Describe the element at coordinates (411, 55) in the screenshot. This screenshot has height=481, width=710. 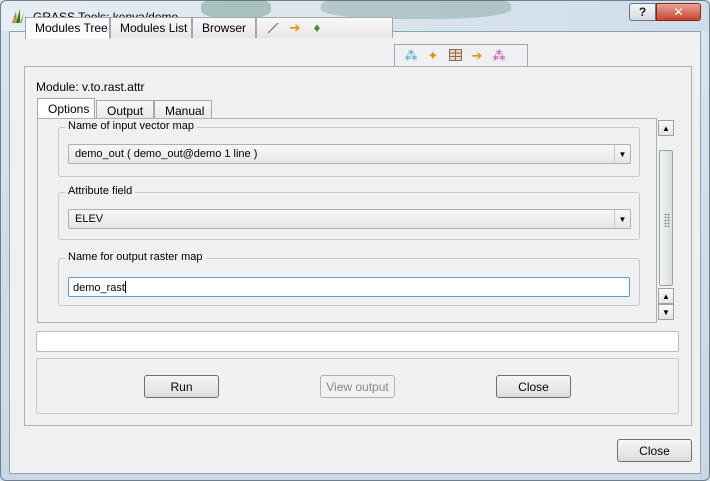
I see `network-icon: ⁂` at that location.